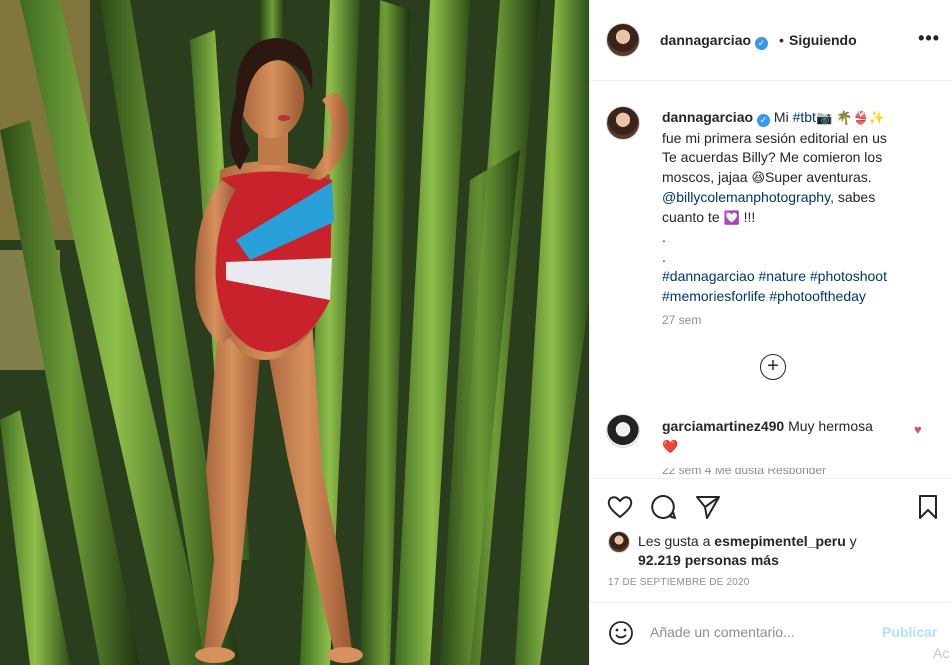  Describe the element at coordinates (853, 197) in the screenshot. I see `caption-text: , sabes` at that location.